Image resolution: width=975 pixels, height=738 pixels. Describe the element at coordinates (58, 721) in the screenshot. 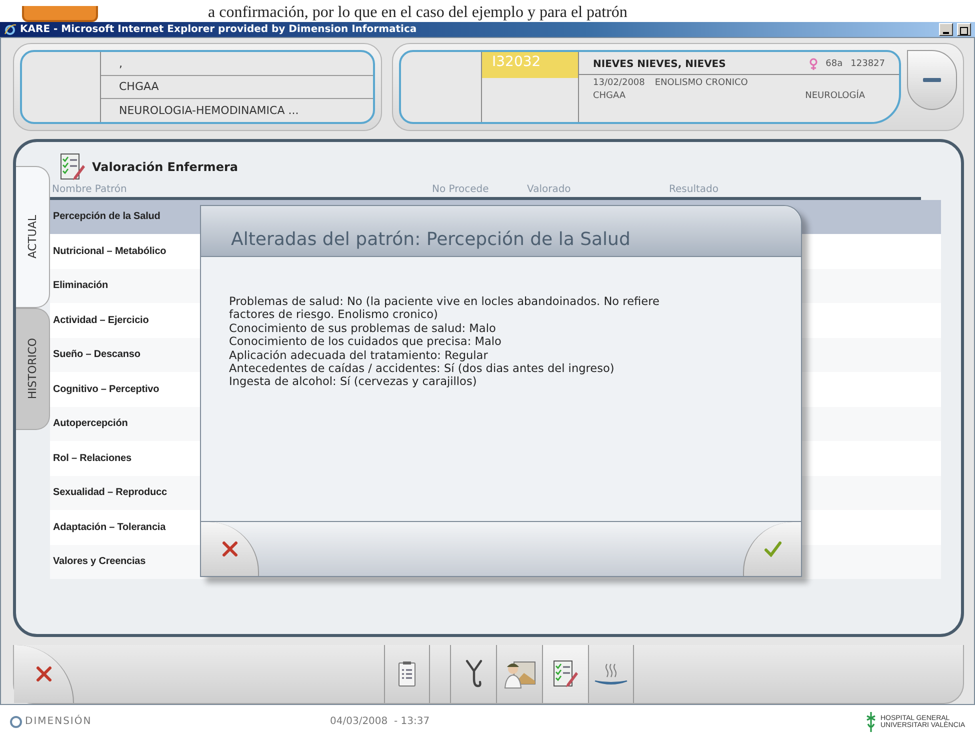

I see `brand-name: DIMENSIÓN` at that location.